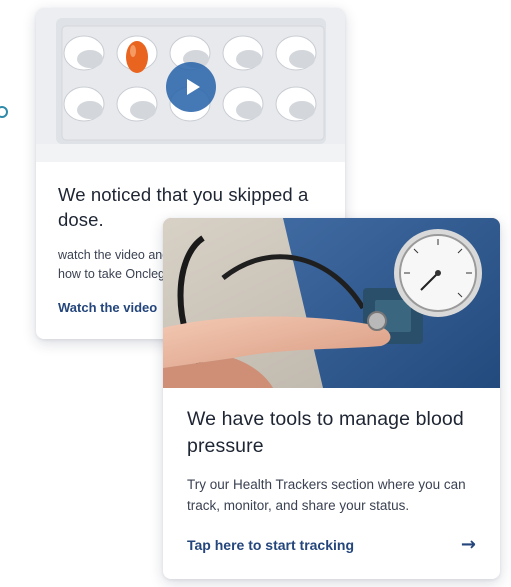 The width and height of the screenshot is (511, 587). Describe the element at coordinates (108, 307) in the screenshot. I see `cta-label: Watch the video` at that location.